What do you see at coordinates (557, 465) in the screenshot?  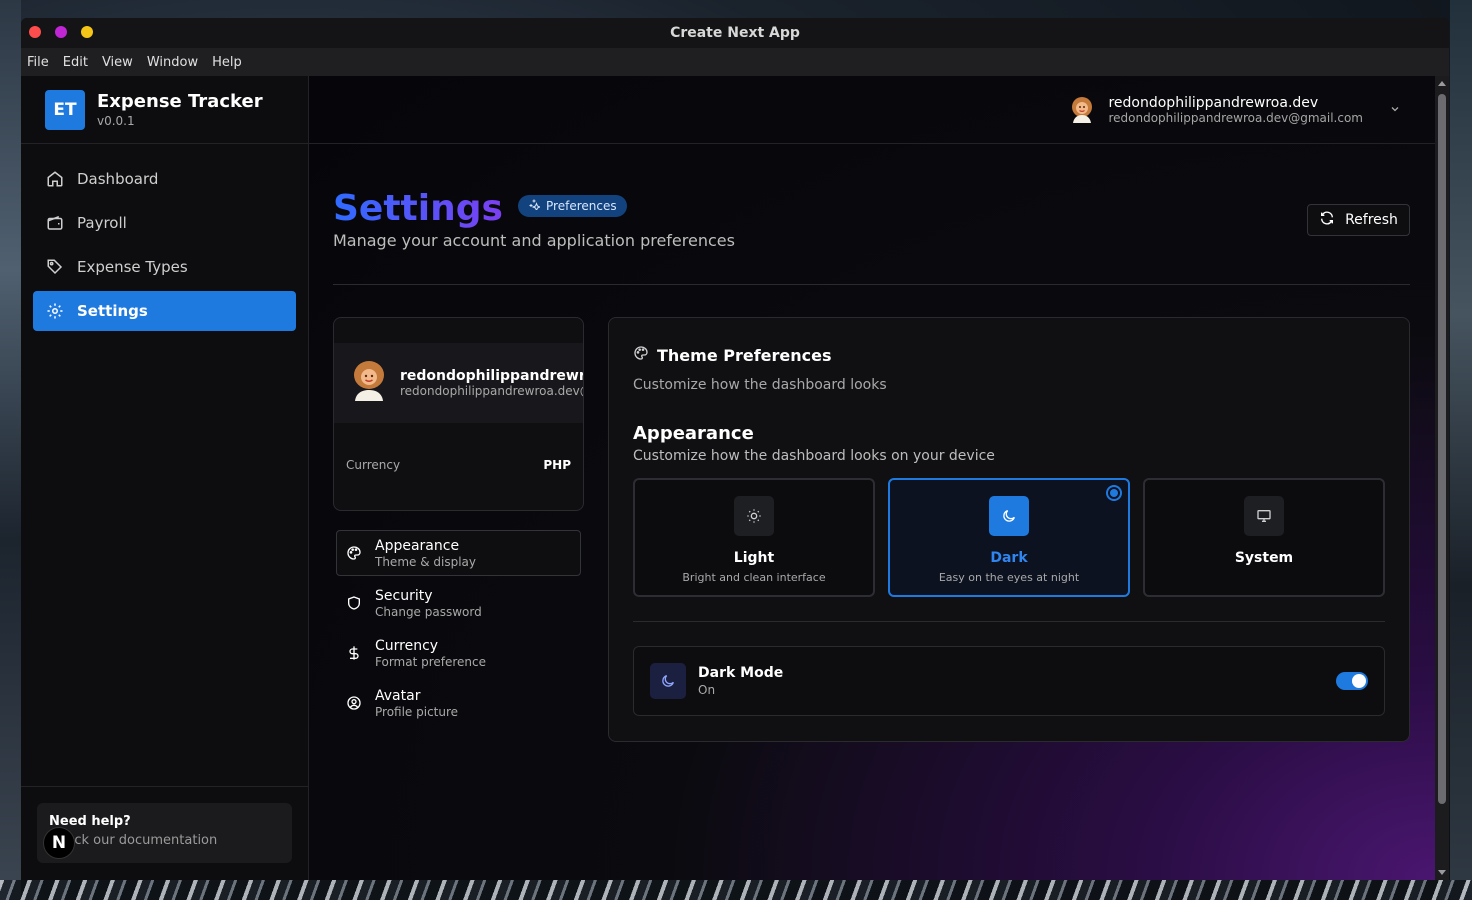 I see `currency-value: PHP` at bounding box center [557, 465].